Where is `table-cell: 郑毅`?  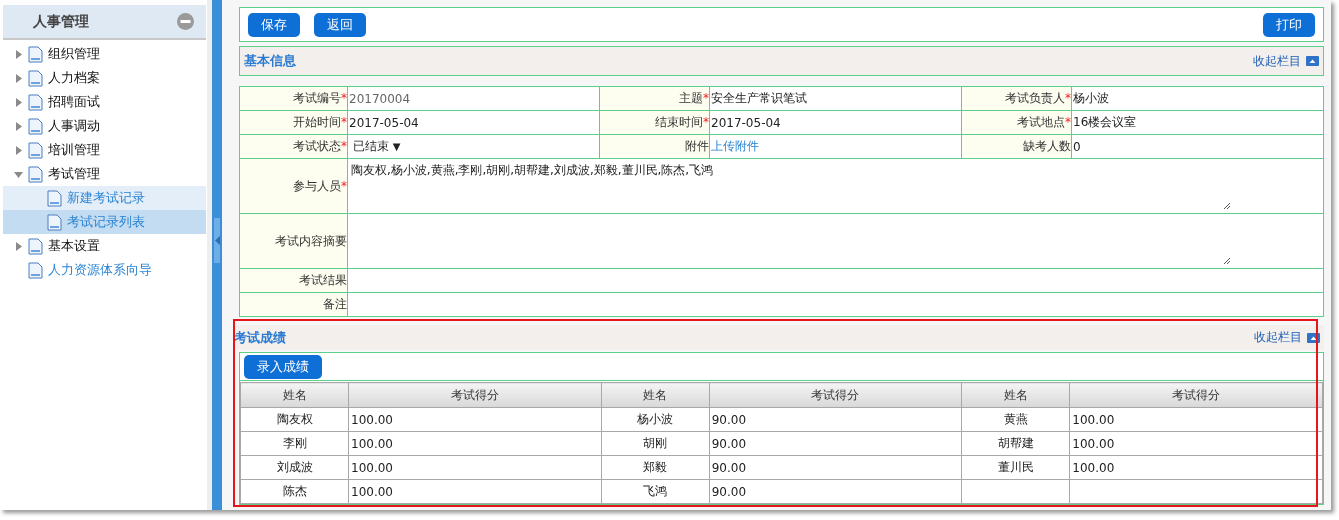
table-cell: 郑毅 is located at coordinates (655, 467).